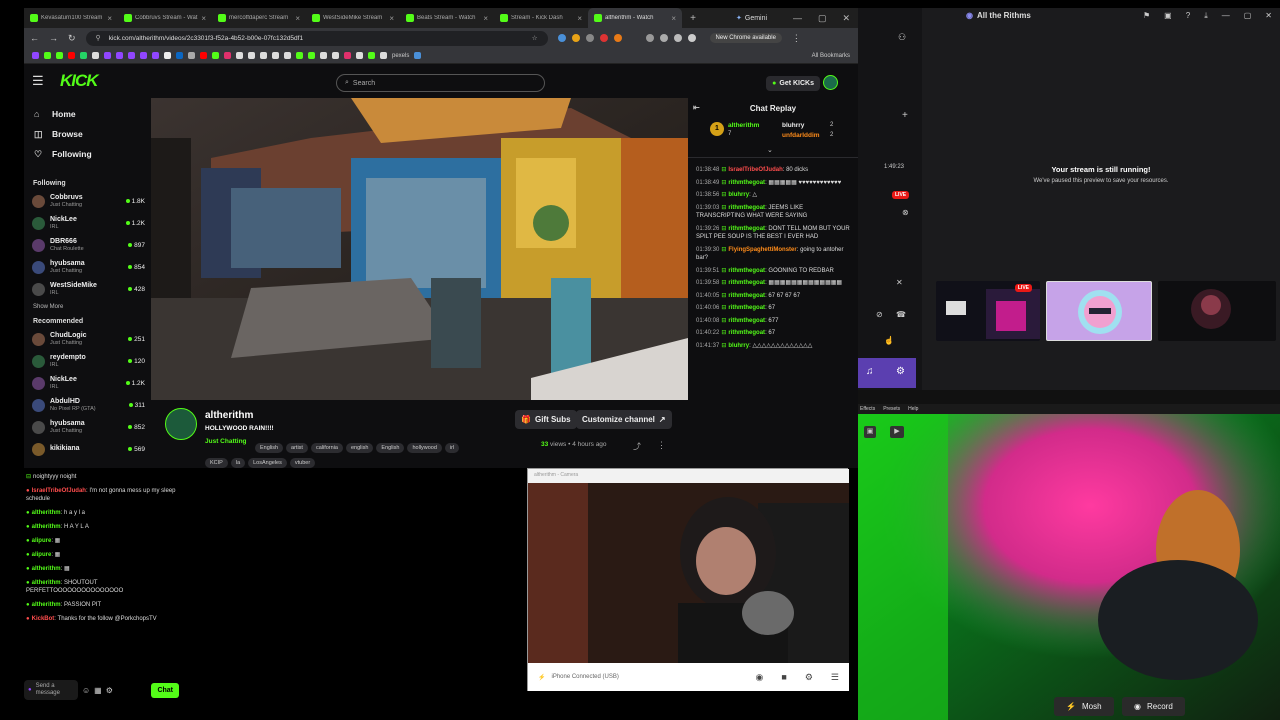 The height and width of the screenshot is (720, 1280). I want to click on hangup-icon: ☎, so click(901, 314).